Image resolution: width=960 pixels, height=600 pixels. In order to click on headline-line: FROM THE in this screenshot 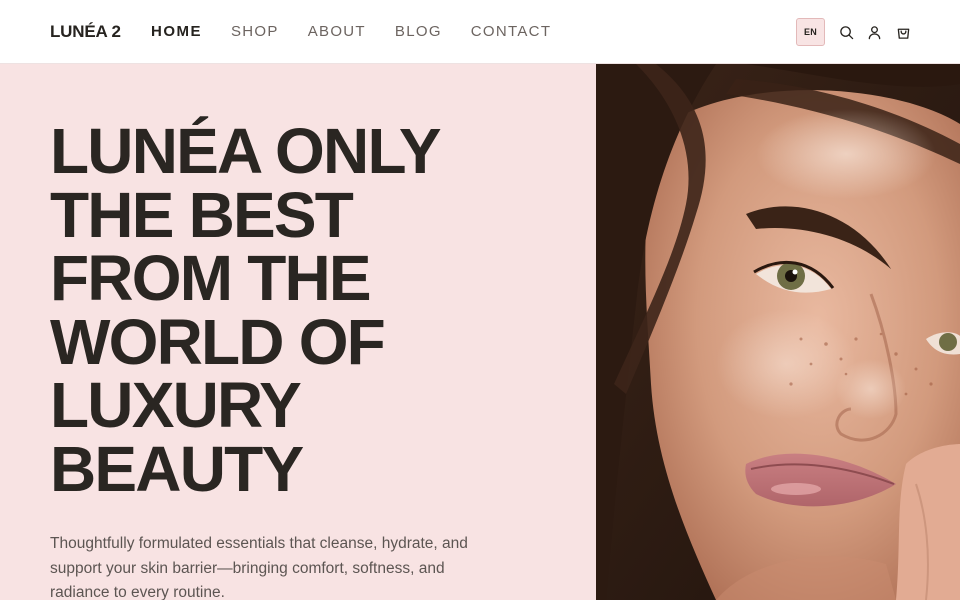, I will do `click(211, 278)`.